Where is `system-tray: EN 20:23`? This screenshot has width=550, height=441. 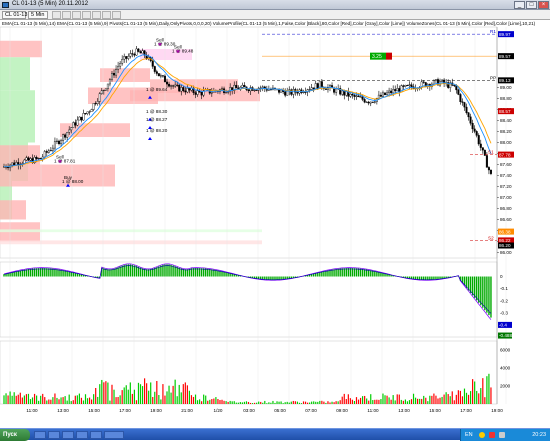
system-tray: EN 20:23 is located at coordinates (505, 435).